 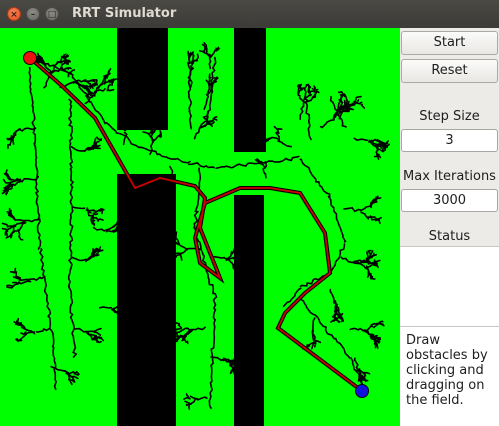 I want to click on title-bar: × – □ RRT Simulator, so click(x=249, y=14).